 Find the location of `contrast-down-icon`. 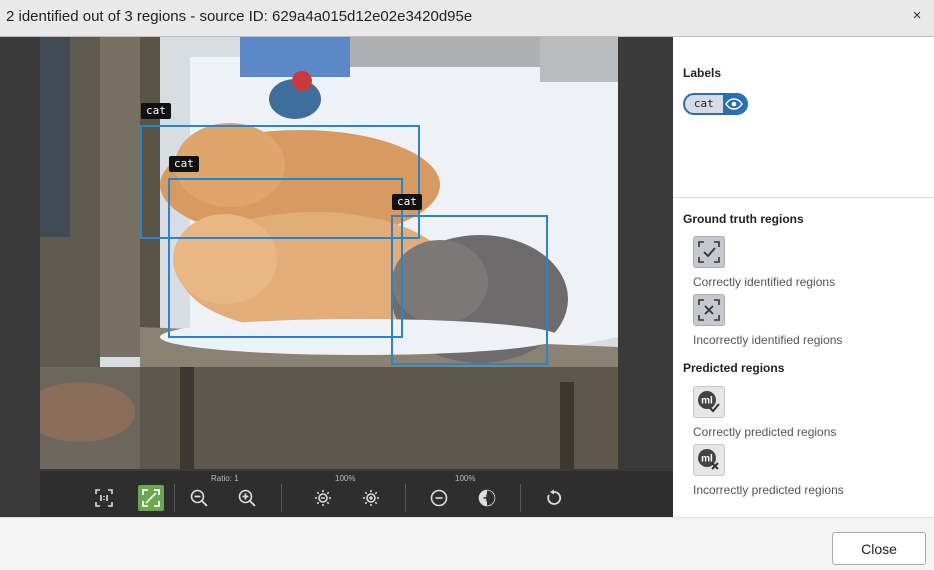

contrast-down-icon is located at coordinates (439, 498).